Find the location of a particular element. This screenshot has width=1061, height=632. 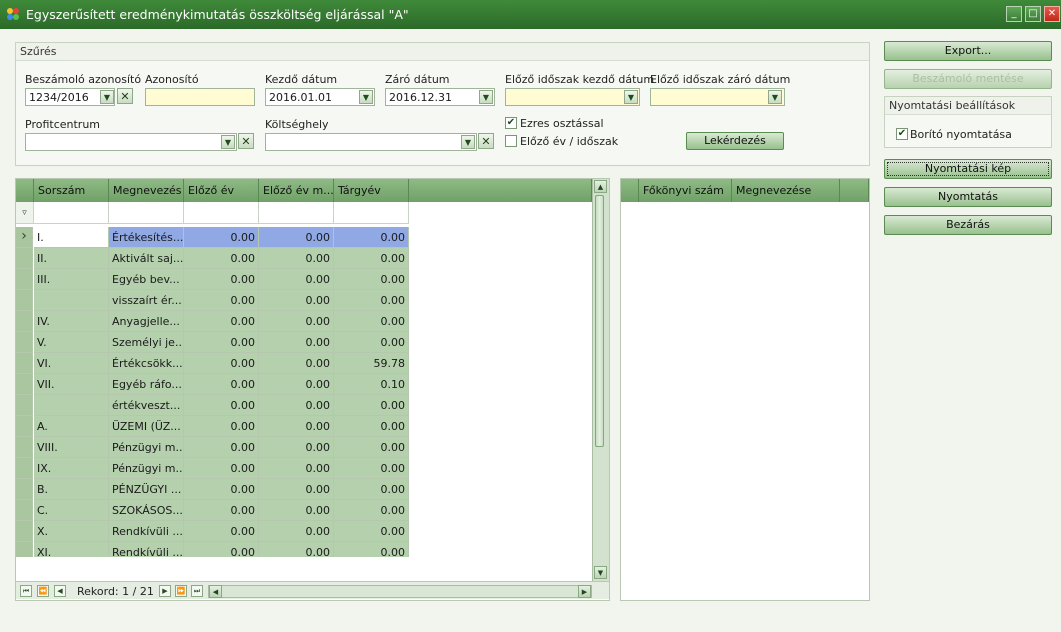

profitcentrum-select is located at coordinates (131, 142).